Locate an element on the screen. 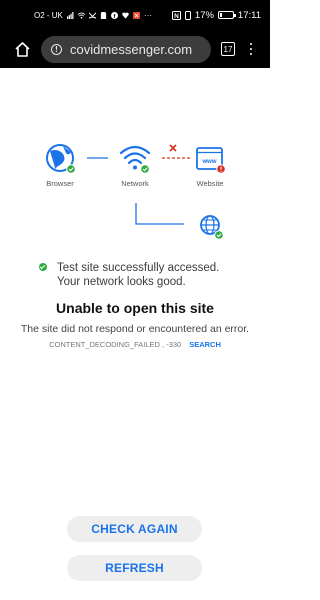  website-error-badge is located at coordinates (221, 169).